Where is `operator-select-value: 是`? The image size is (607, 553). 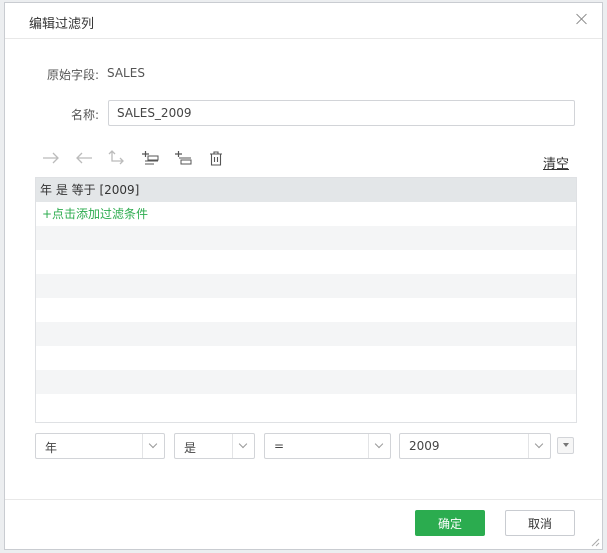 operator-select-value: 是 is located at coordinates (190, 448).